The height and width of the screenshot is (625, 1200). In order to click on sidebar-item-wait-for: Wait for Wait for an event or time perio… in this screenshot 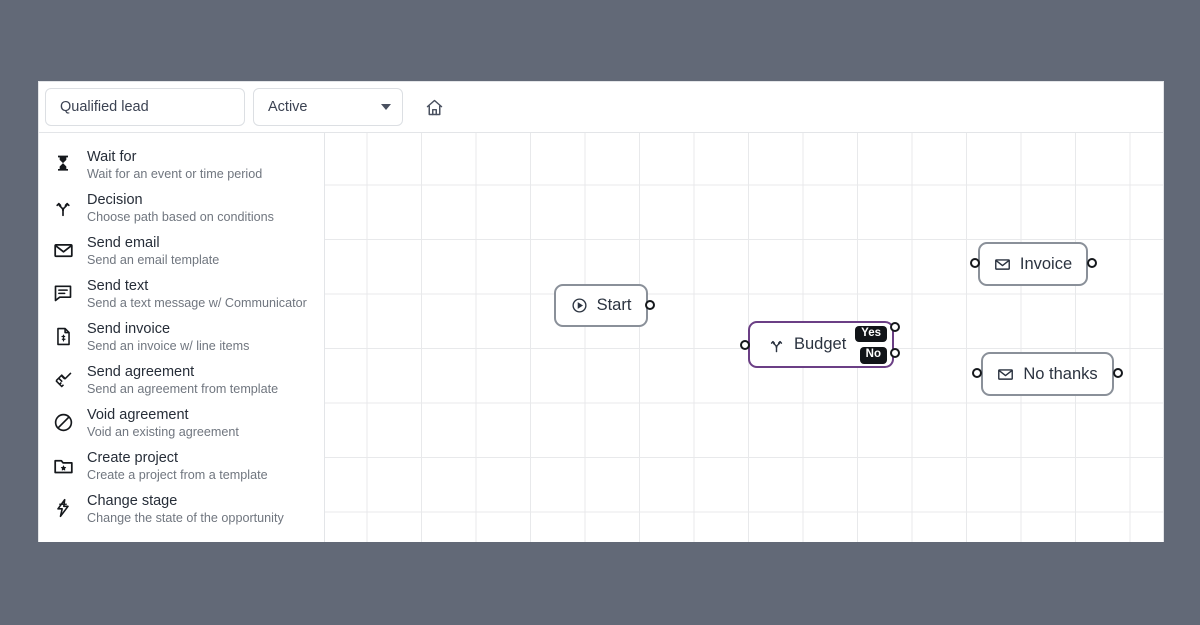, I will do `click(181, 164)`.